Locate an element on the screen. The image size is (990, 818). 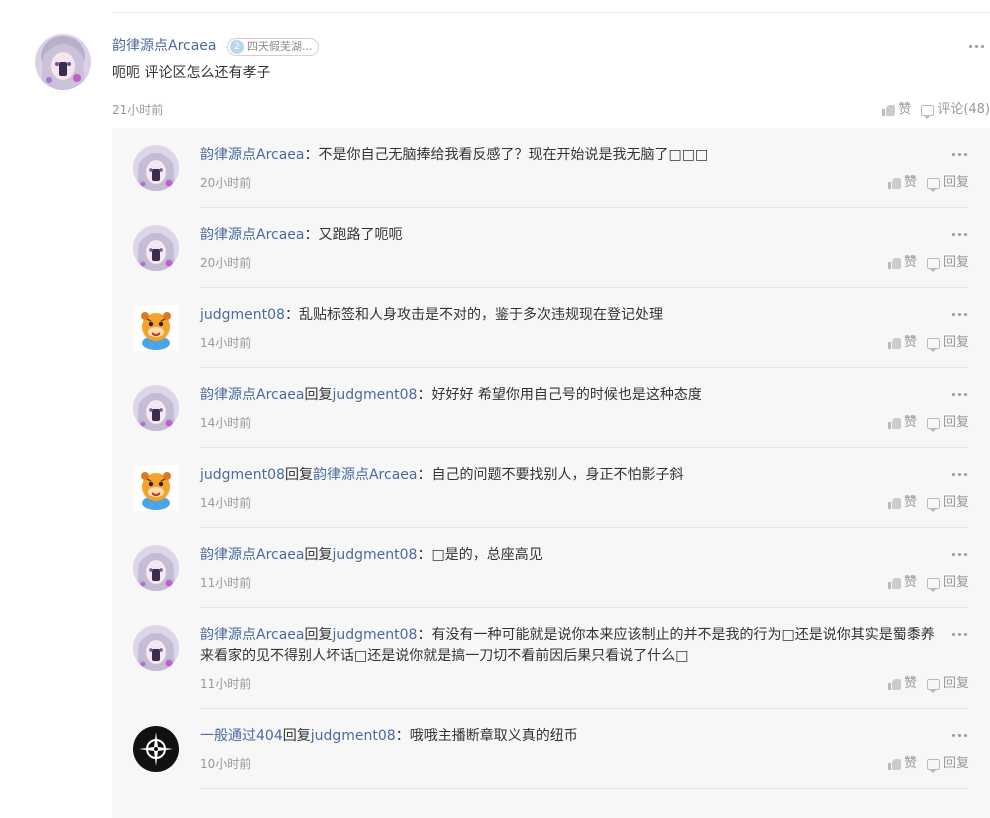
comment-button: 评论(48) is located at coordinates (955, 110).